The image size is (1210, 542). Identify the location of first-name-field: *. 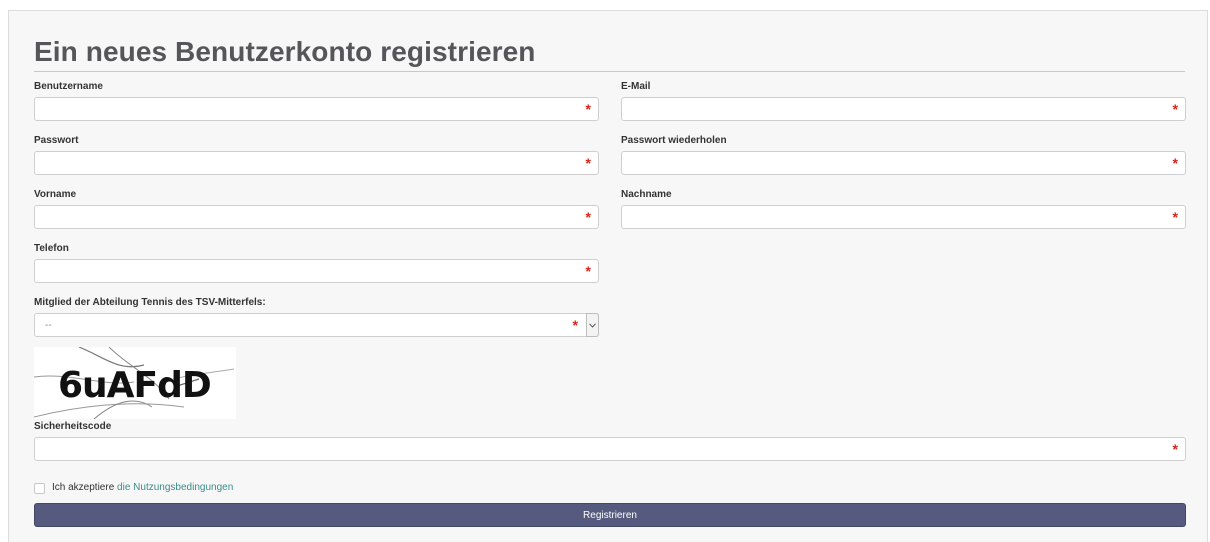
(316, 217).